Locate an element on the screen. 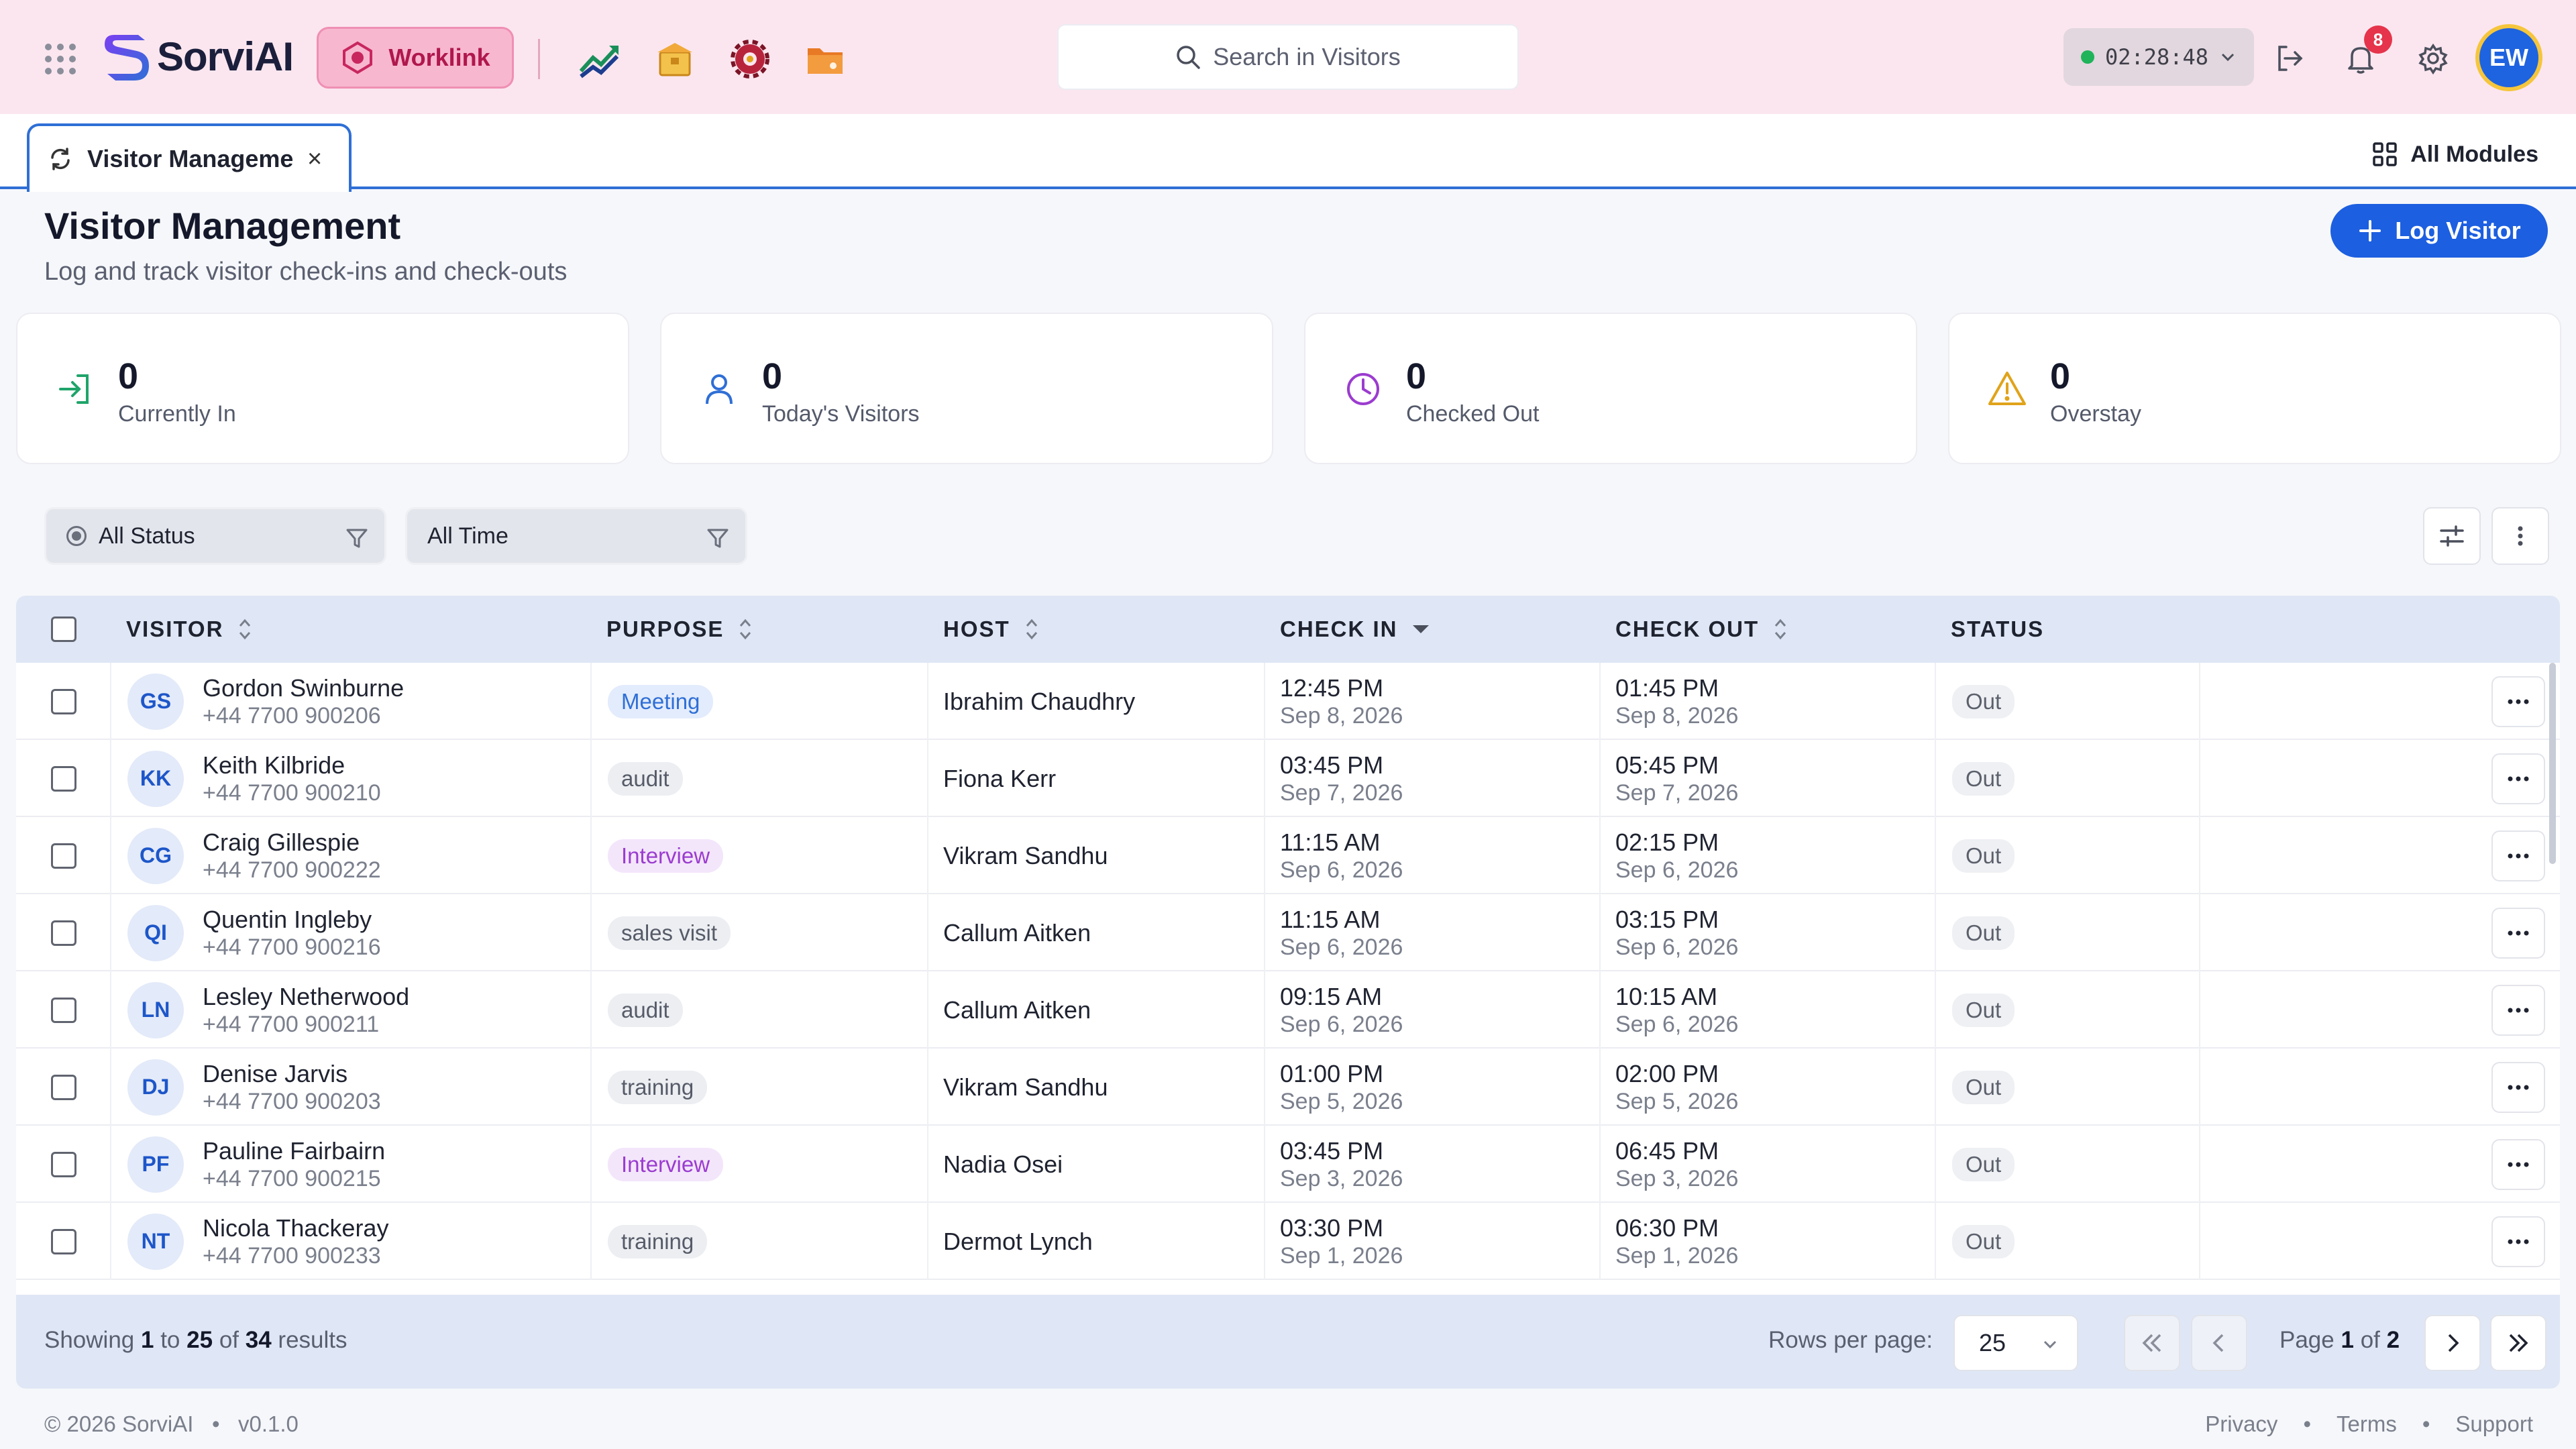 The image size is (2576, 1449). visitor-name: Denise Jarvis is located at coordinates (292, 1073).